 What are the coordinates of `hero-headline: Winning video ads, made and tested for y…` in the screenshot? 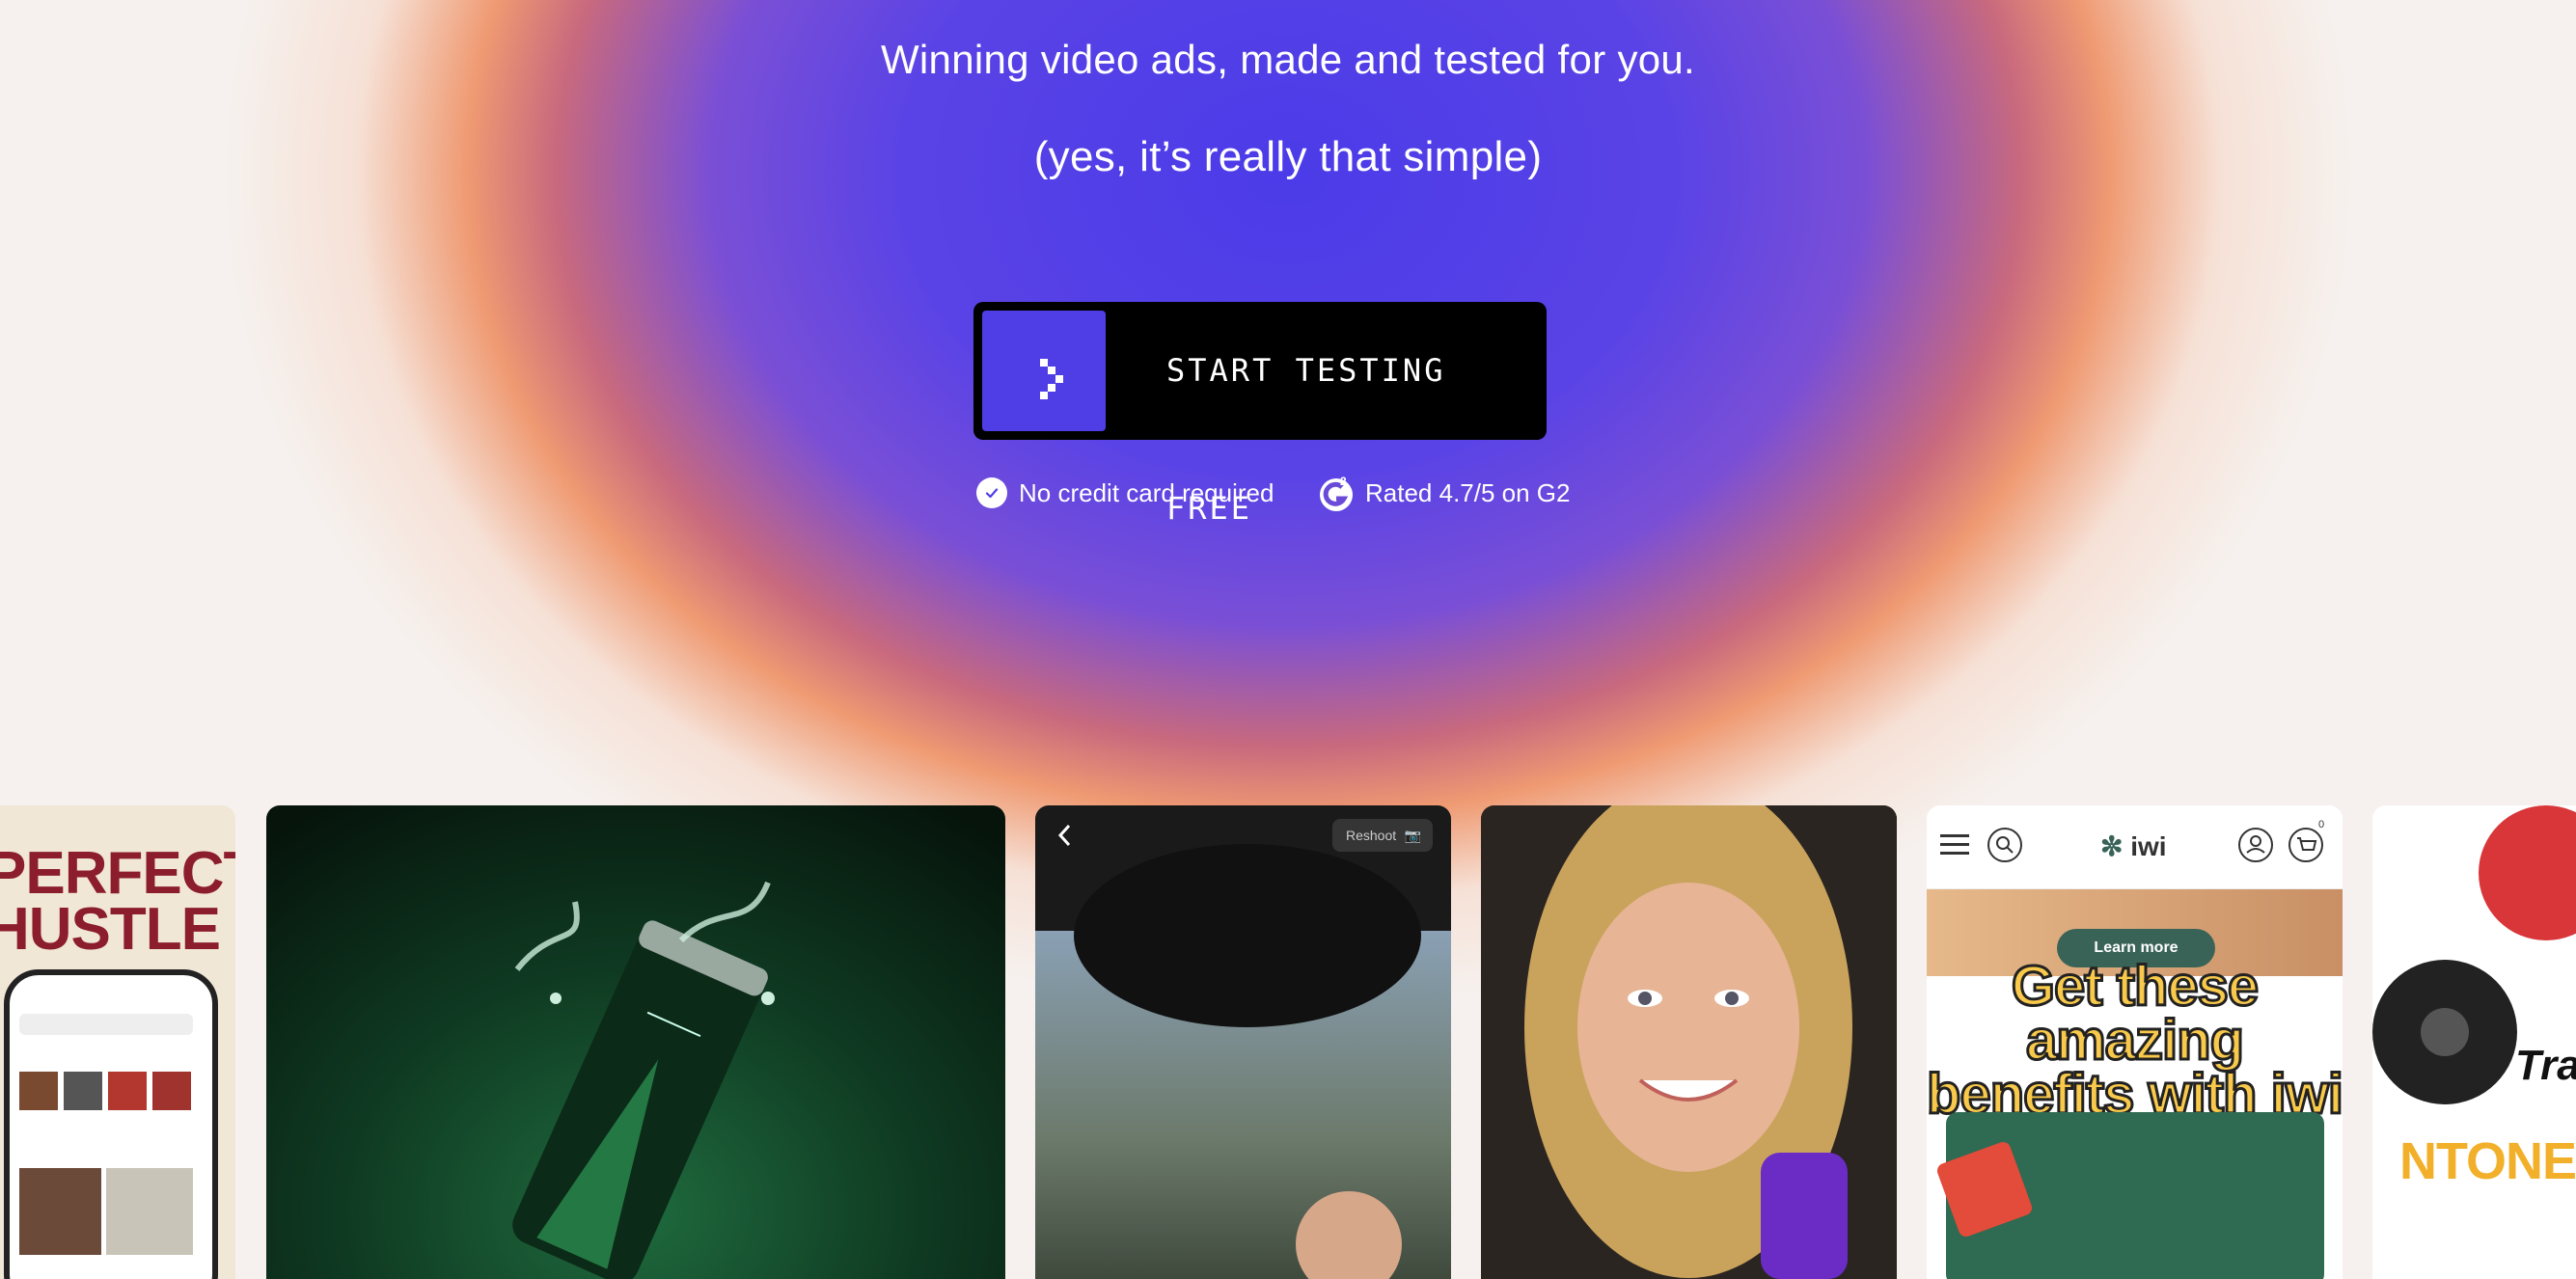 It's located at (1288, 59).